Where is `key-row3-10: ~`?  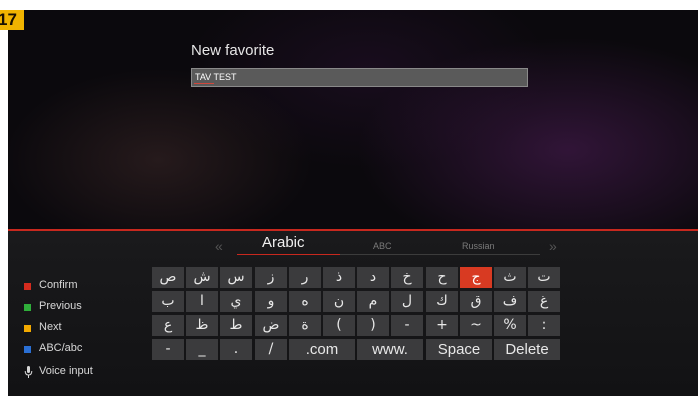
key-row3-10: ~ is located at coordinates (476, 325).